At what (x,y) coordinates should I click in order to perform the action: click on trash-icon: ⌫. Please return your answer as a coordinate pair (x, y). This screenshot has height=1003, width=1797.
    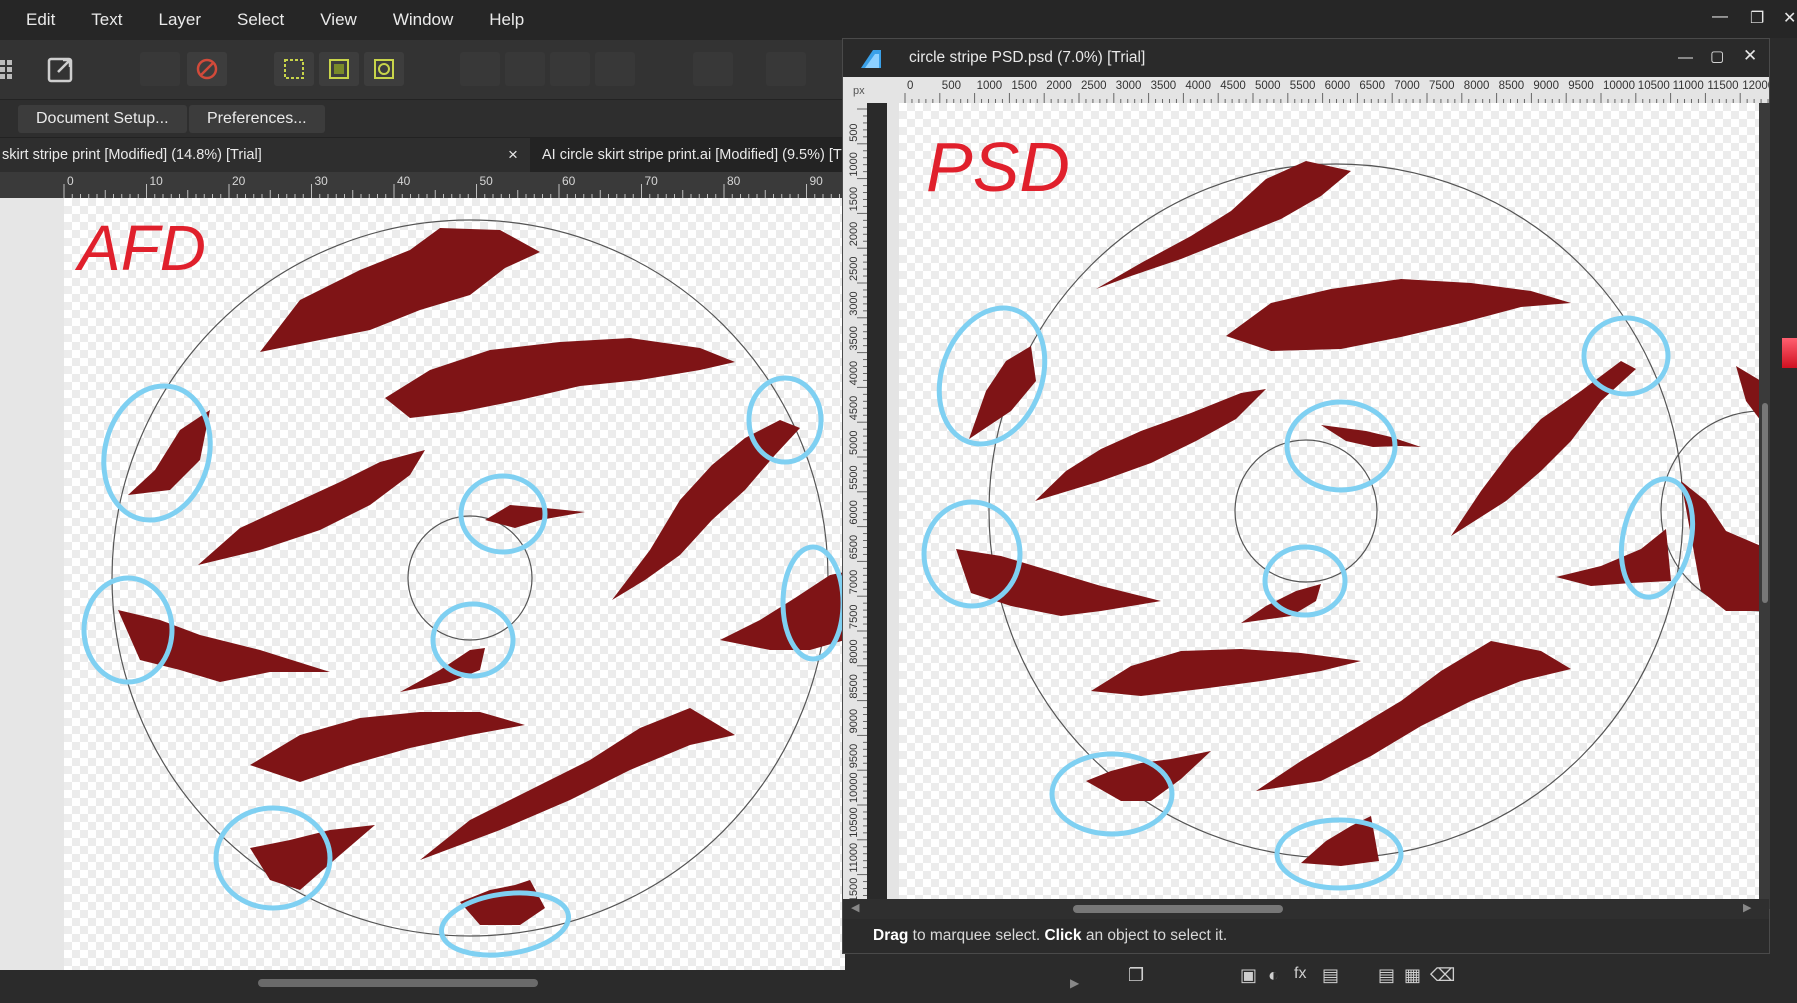
    Looking at the image, I should click on (1442, 975).